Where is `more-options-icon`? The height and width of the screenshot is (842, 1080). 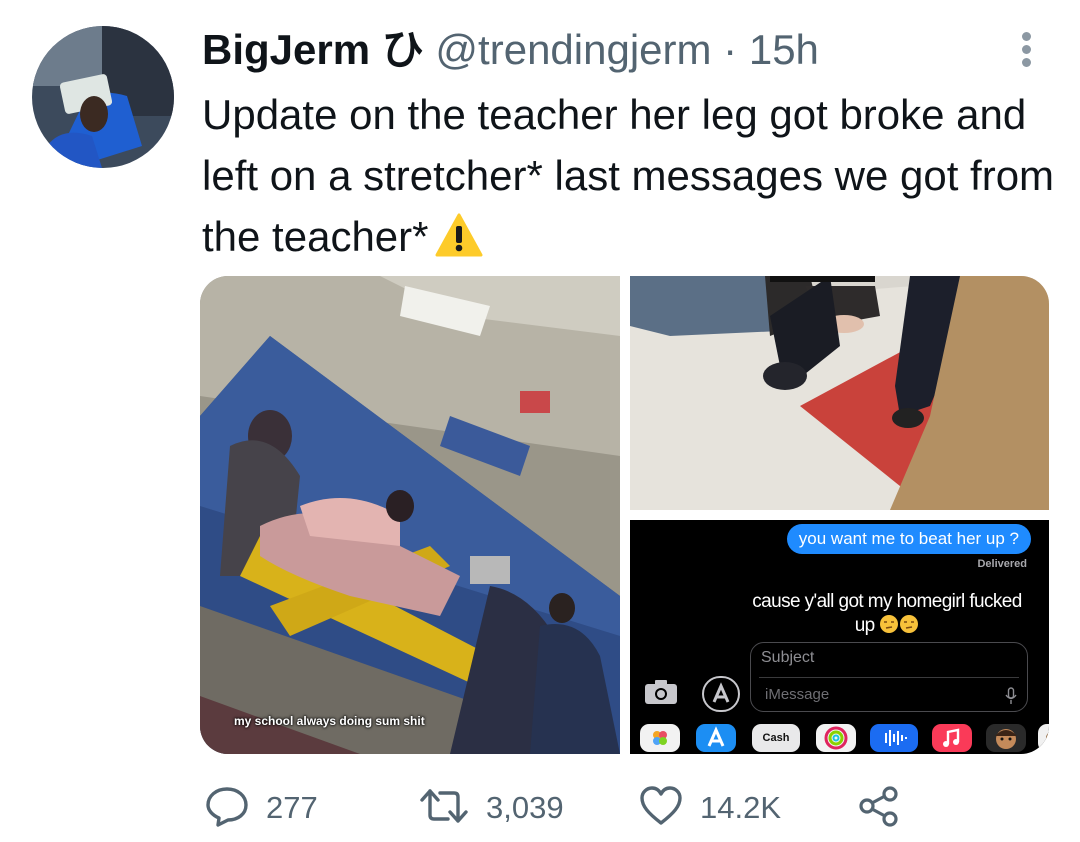
more-options-icon is located at coordinates (1027, 50).